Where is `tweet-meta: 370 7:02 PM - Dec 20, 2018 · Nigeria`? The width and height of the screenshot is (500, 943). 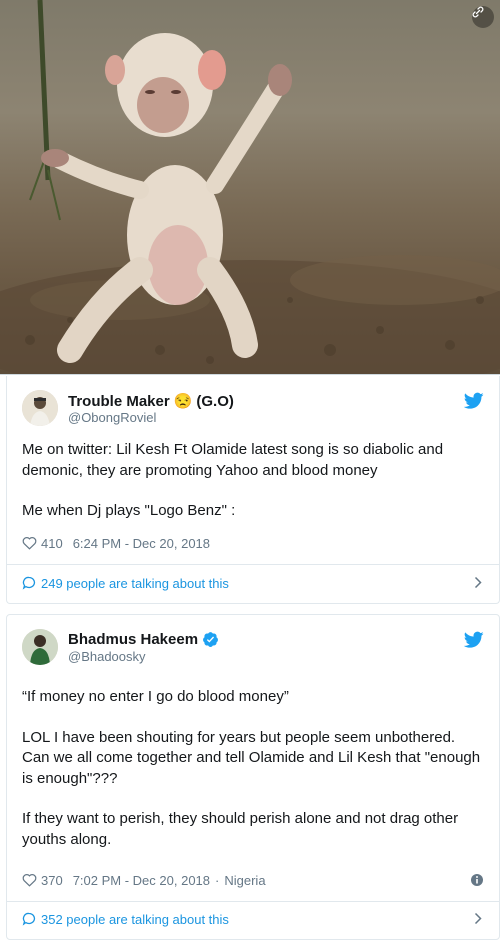
tweet-meta: 370 7:02 PM - Dec 20, 2018 · Nigeria is located at coordinates (253, 880).